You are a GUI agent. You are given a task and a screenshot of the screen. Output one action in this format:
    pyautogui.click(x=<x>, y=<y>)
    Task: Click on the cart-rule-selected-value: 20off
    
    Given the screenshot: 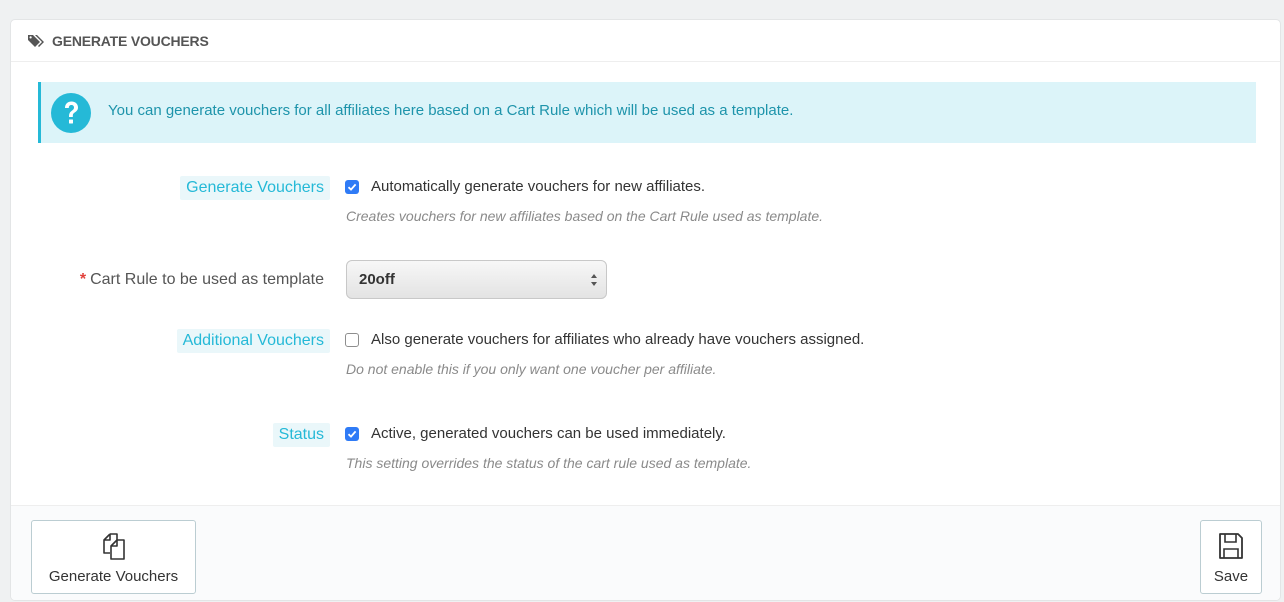 What is the action you would take?
    pyautogui.click(x=377, y=279)
    